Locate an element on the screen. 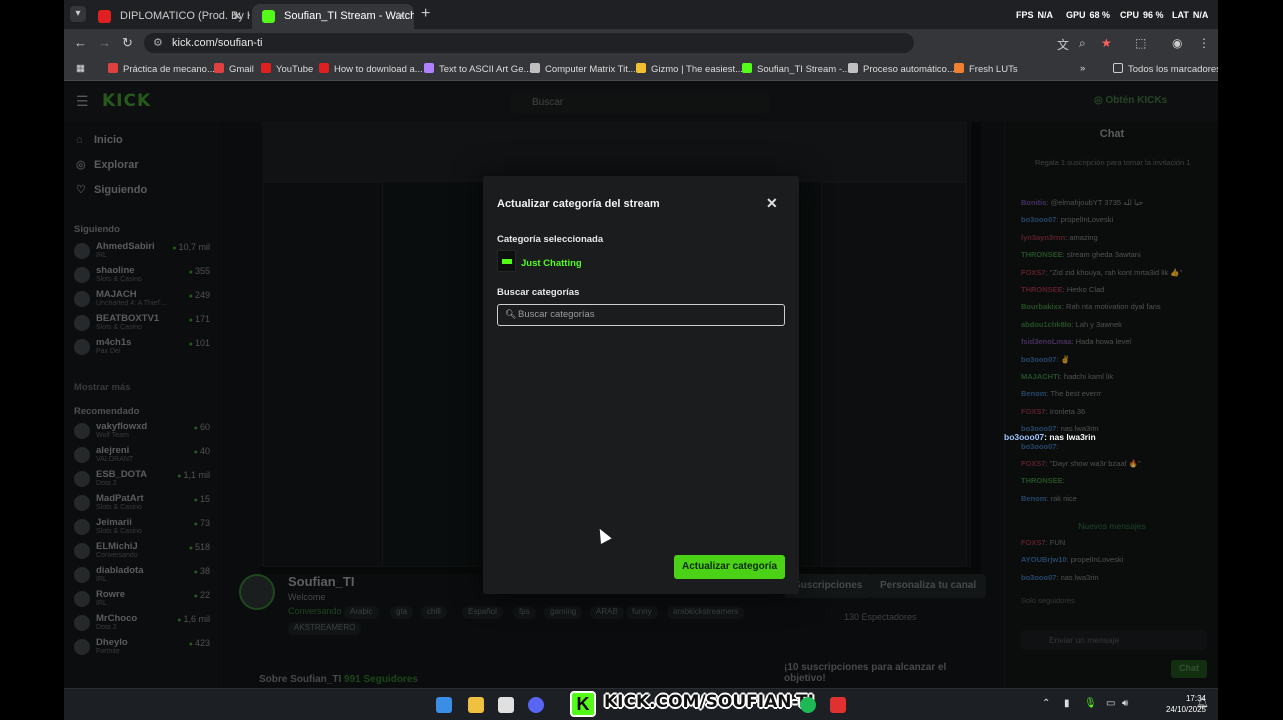 The width and height of the screenshot is (1283, 720). tab-kick-stream: Soufian_TI Stream - Watch Live ✕ is located at coordinates (333, 16).